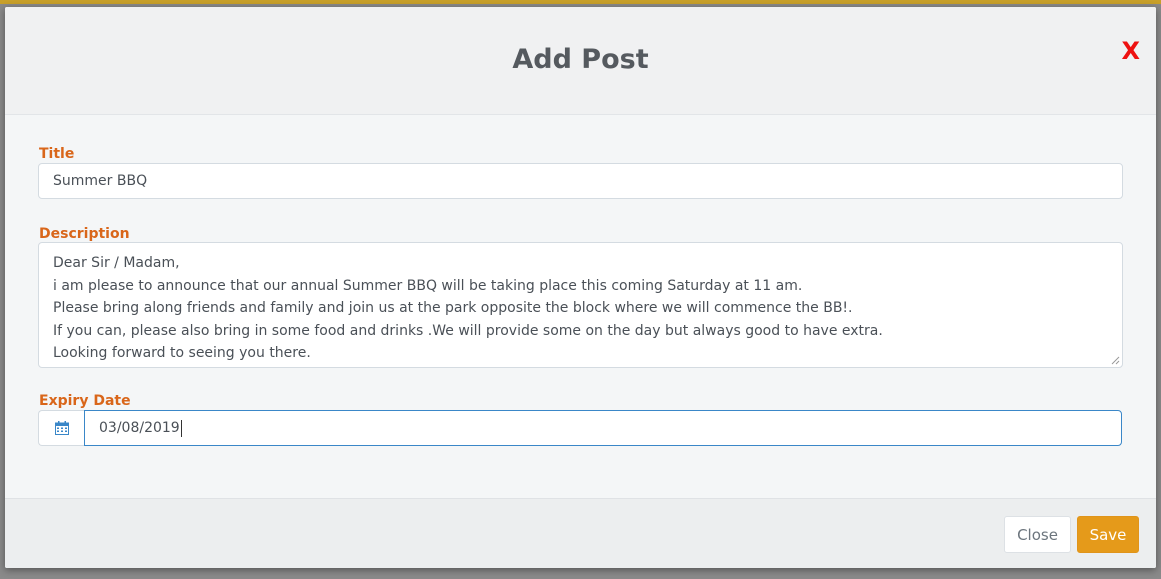 The height and width of the screenshot is (579, 1161). What do you see at coordinates (182, 353) in the screenshot?
I see `description-line: Looking forward to seeing you there.` at bounding box center [182, 353].